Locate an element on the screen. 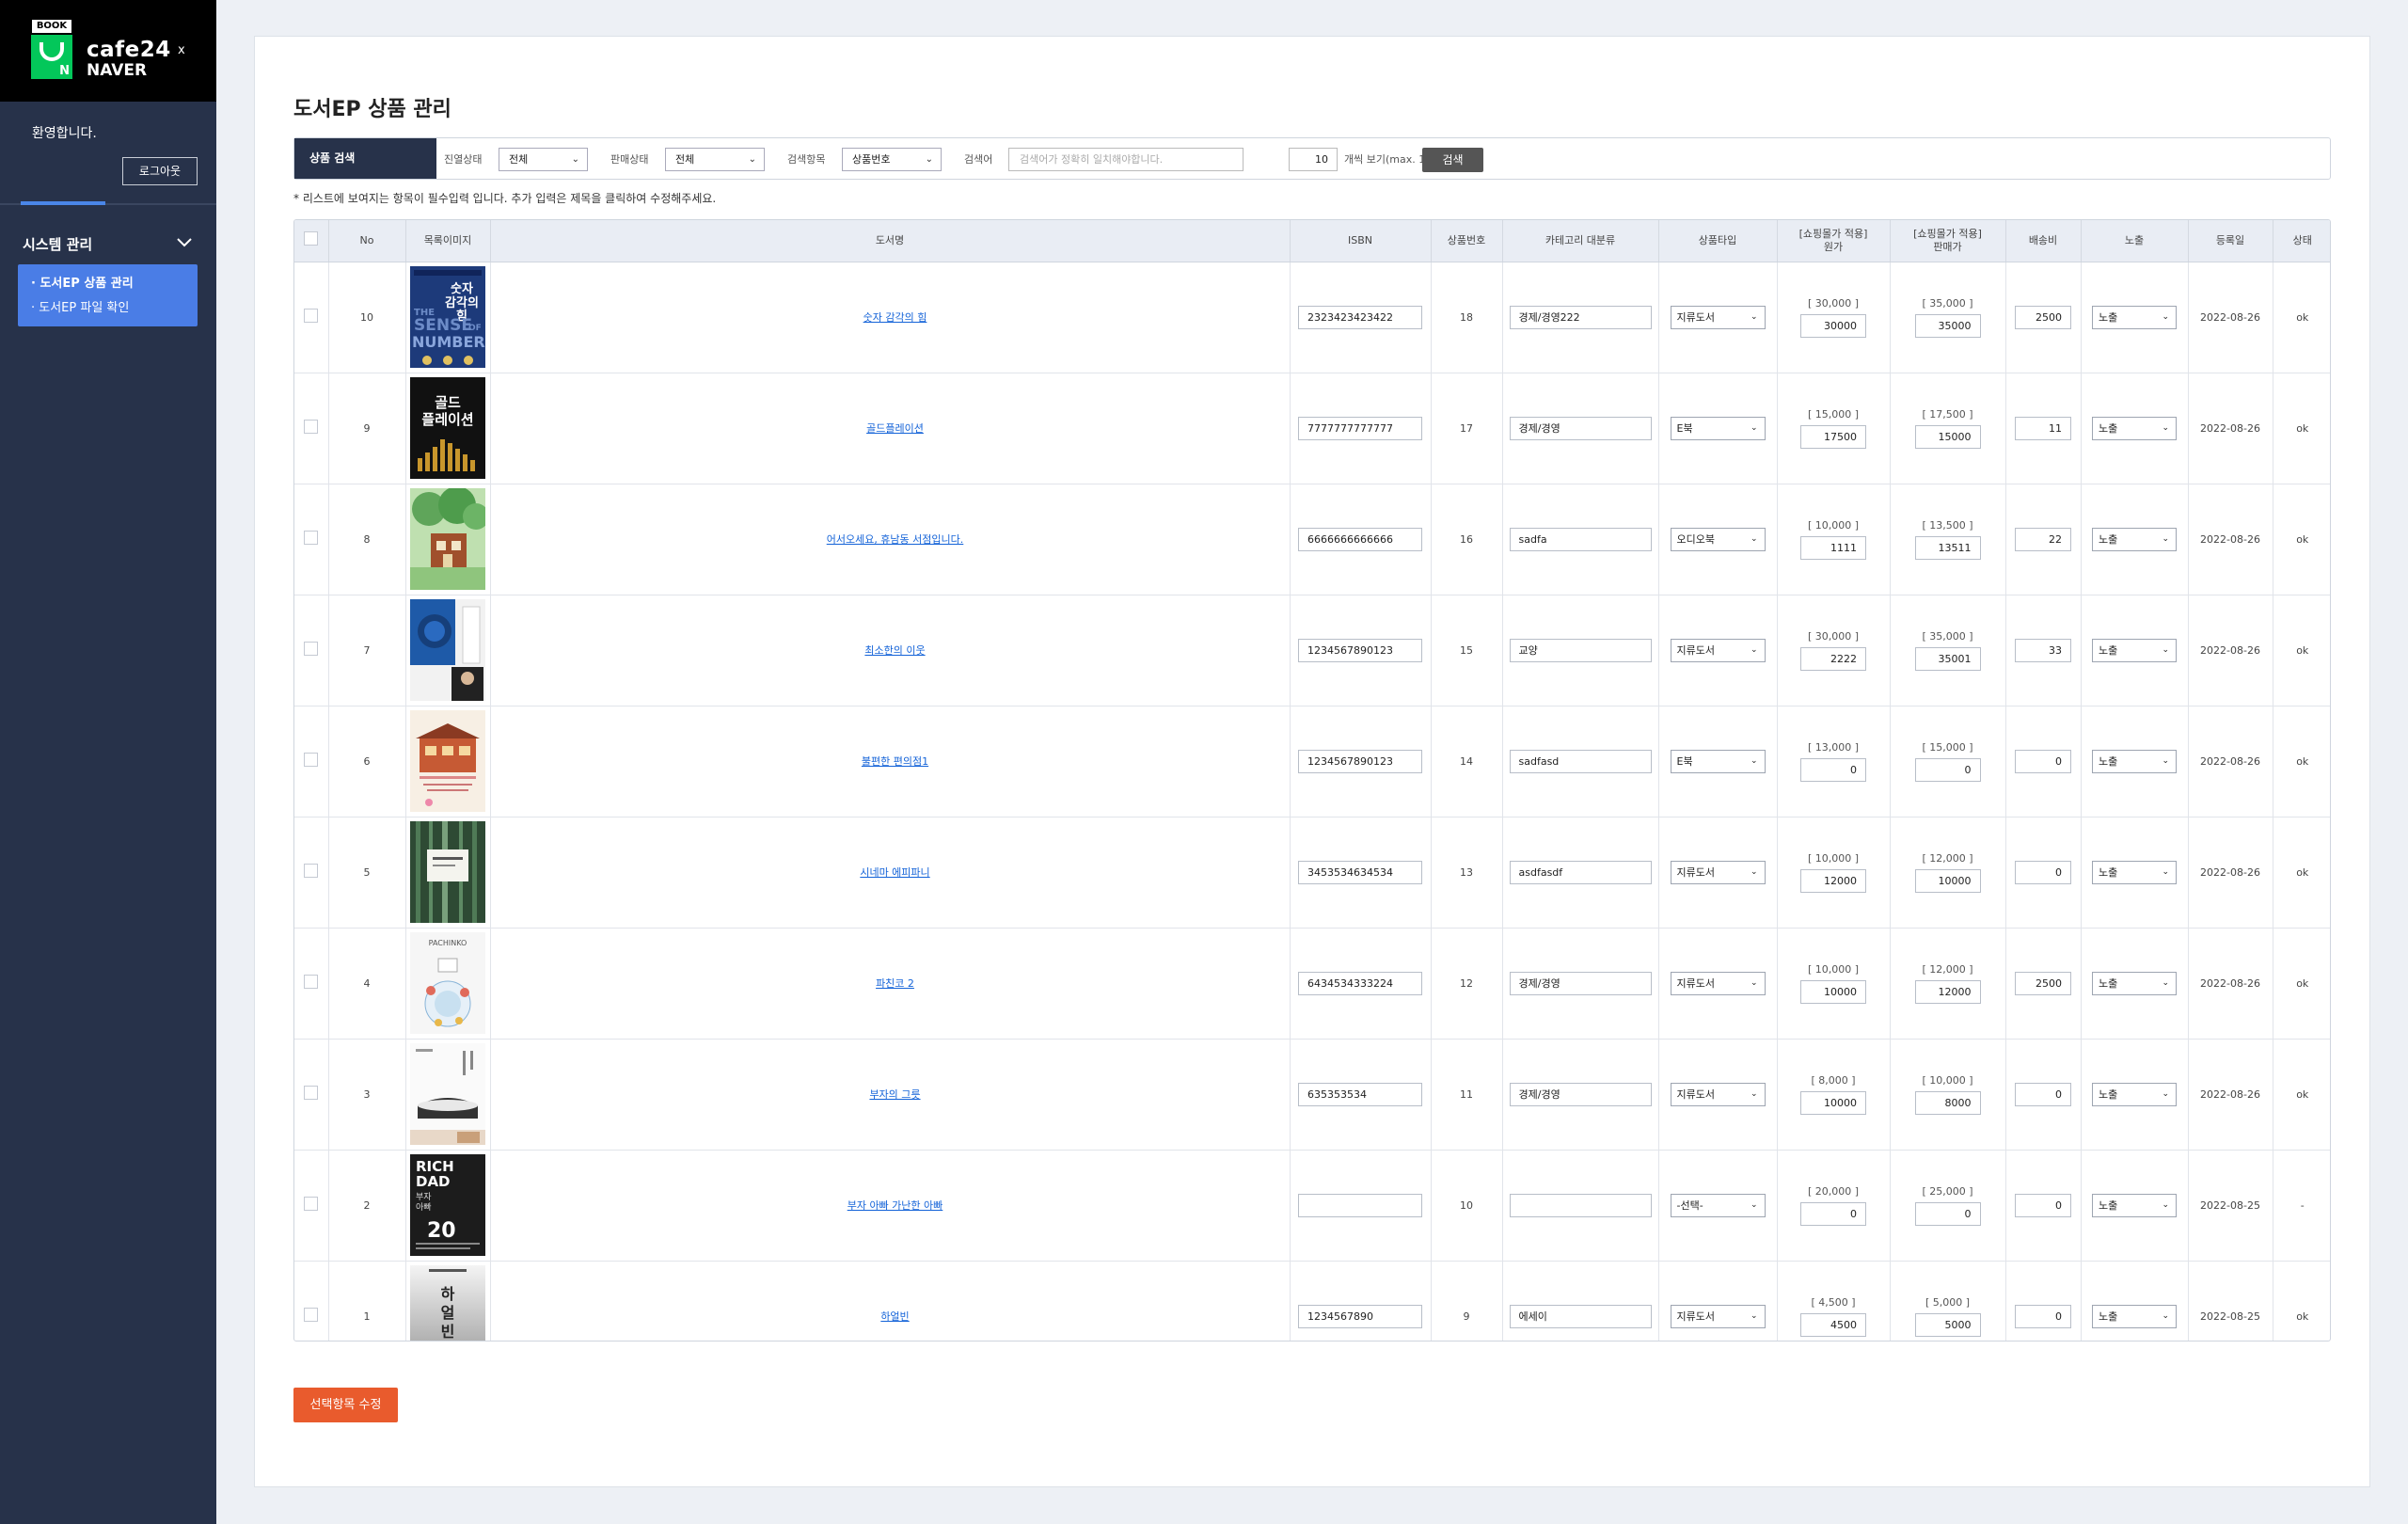  isbn-input: 7777777777777 is located at coordinates (1360, 428).